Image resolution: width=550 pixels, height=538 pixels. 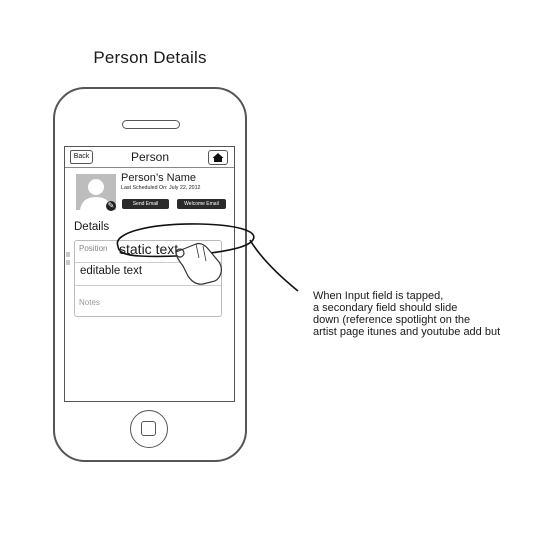 What do you see at coordinates (274, 265) in the screenshot?
I see `callout-line` at bounding box center [274, 265].